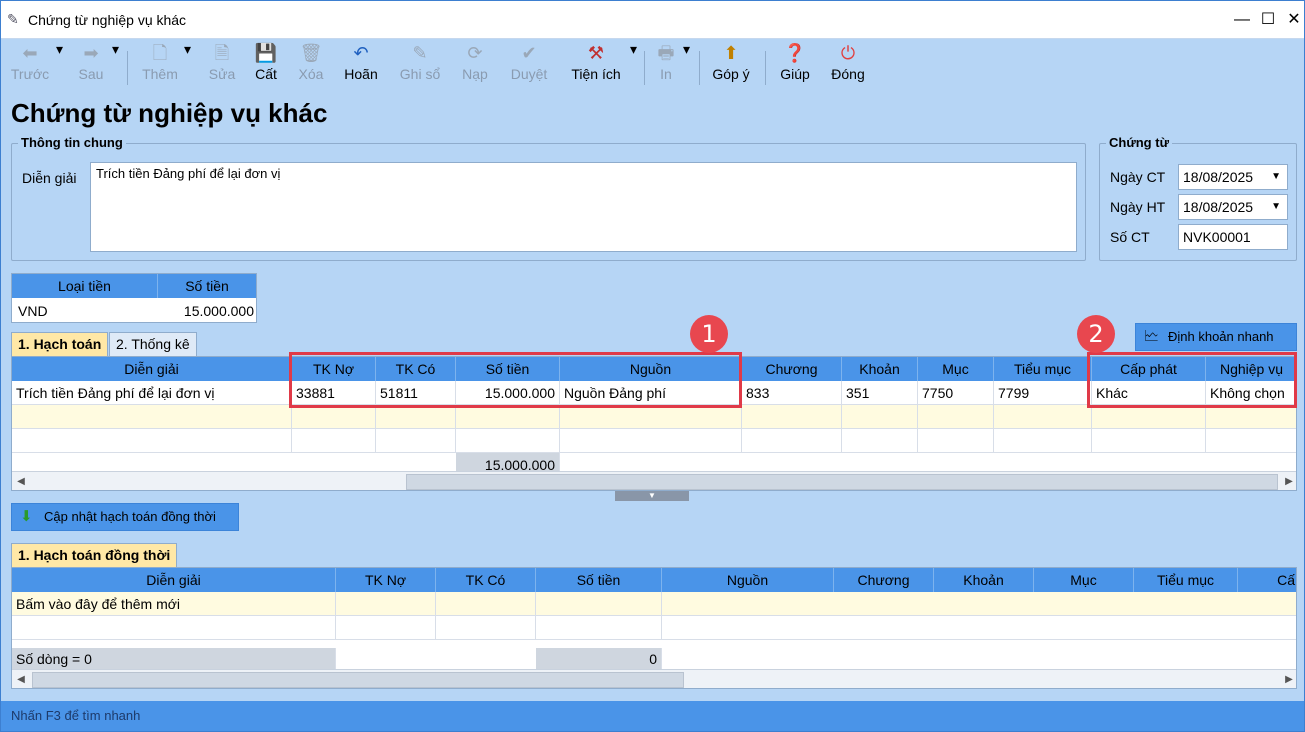  I want to click on column-header: Cấ, so click(1267, 580).